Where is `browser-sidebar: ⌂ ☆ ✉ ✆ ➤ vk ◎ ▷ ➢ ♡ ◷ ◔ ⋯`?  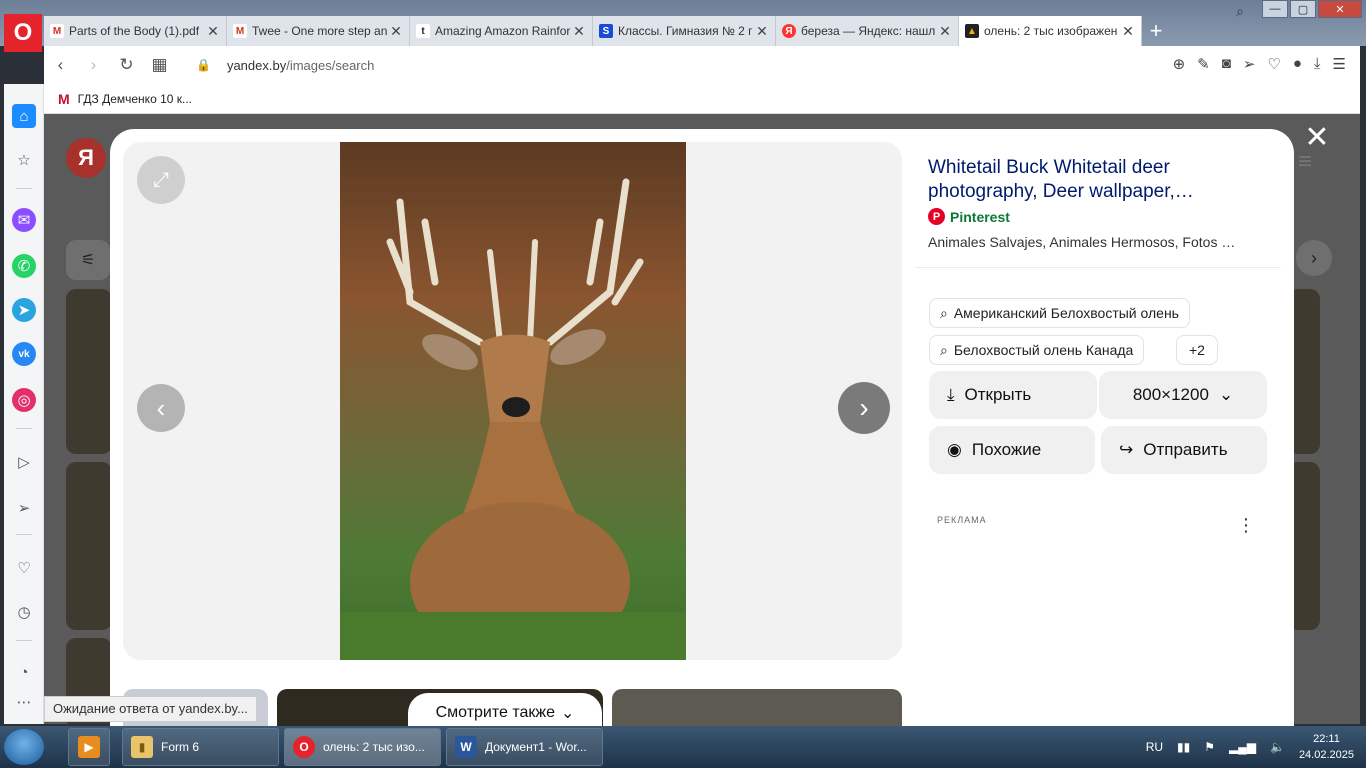
browser-sidebar: ⌂ ☆ ✉ ✆ ➤ vk ◎ ▷ ➢ ♡ ◷ ◔ ⋯ is located at coordinates (24, 404).